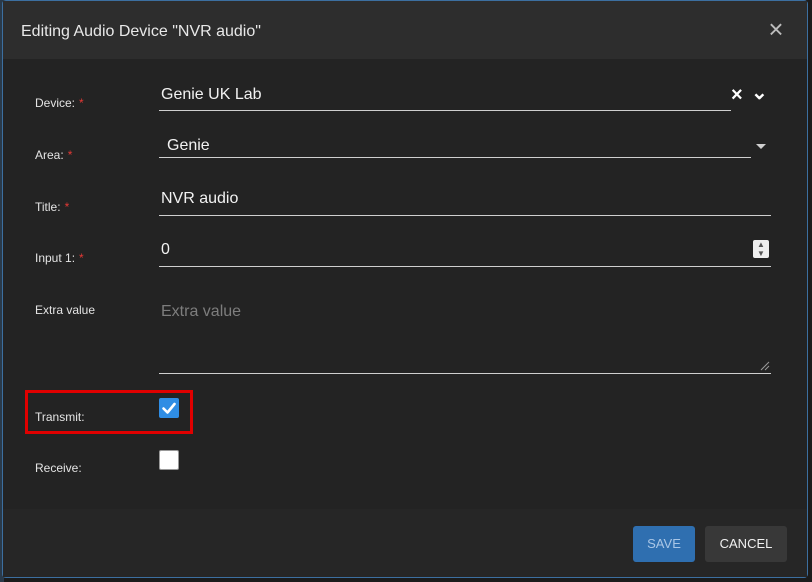  What do you see at coordinates (465, 252) in the screenshot?
I see `input1-number-field: 0 ▲ ▼` at bounding box center [465, 252].